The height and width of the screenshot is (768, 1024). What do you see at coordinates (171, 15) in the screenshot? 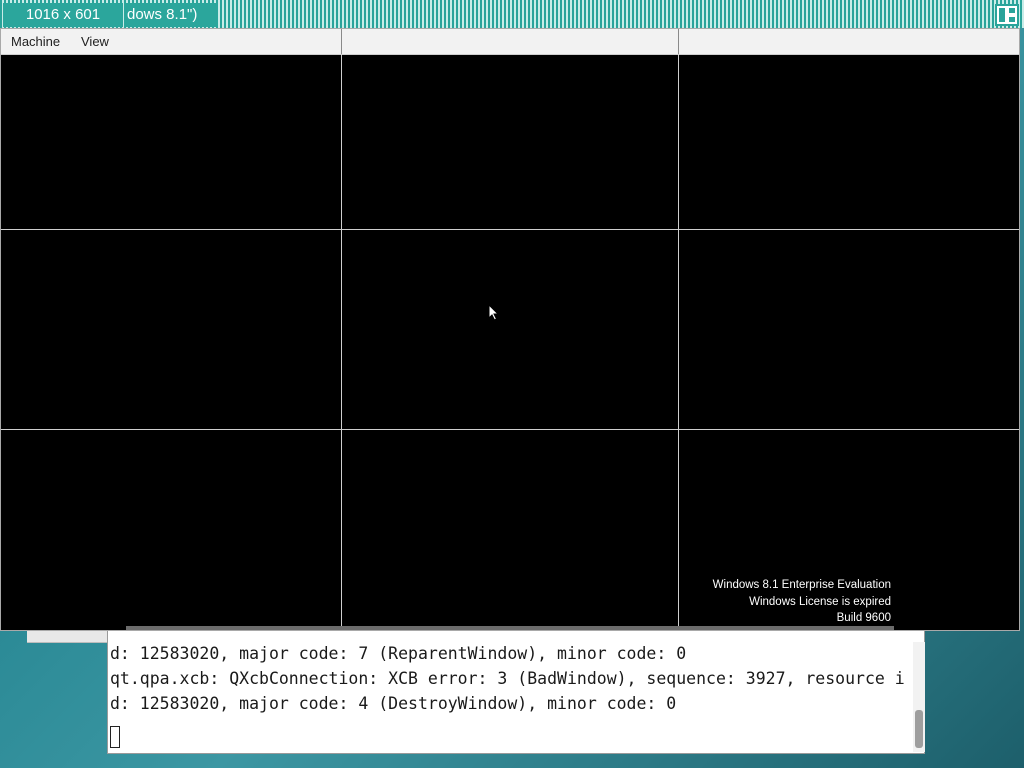
I see `window-title: dows 8.1")` at bounding box center [171, 15].